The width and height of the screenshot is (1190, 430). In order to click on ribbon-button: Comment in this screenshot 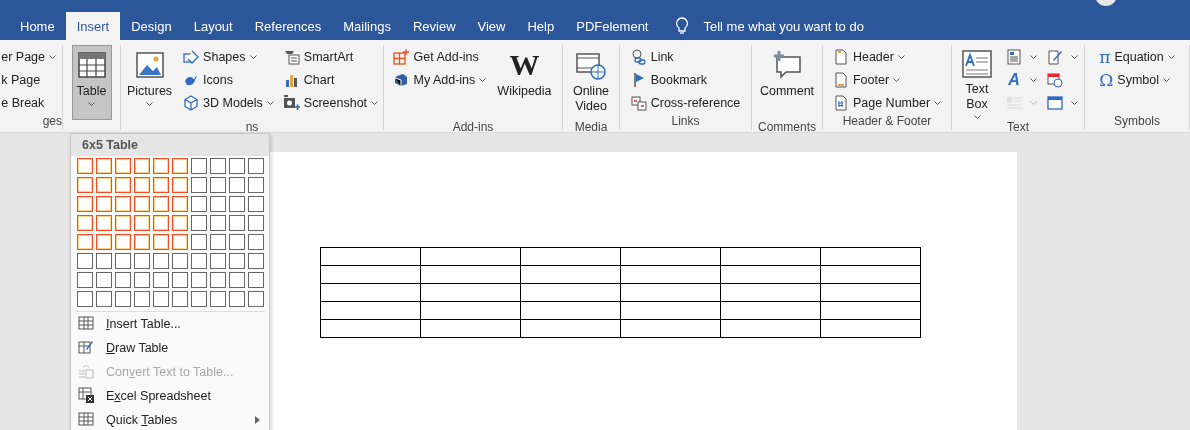, I will do `click(787, 82)`.